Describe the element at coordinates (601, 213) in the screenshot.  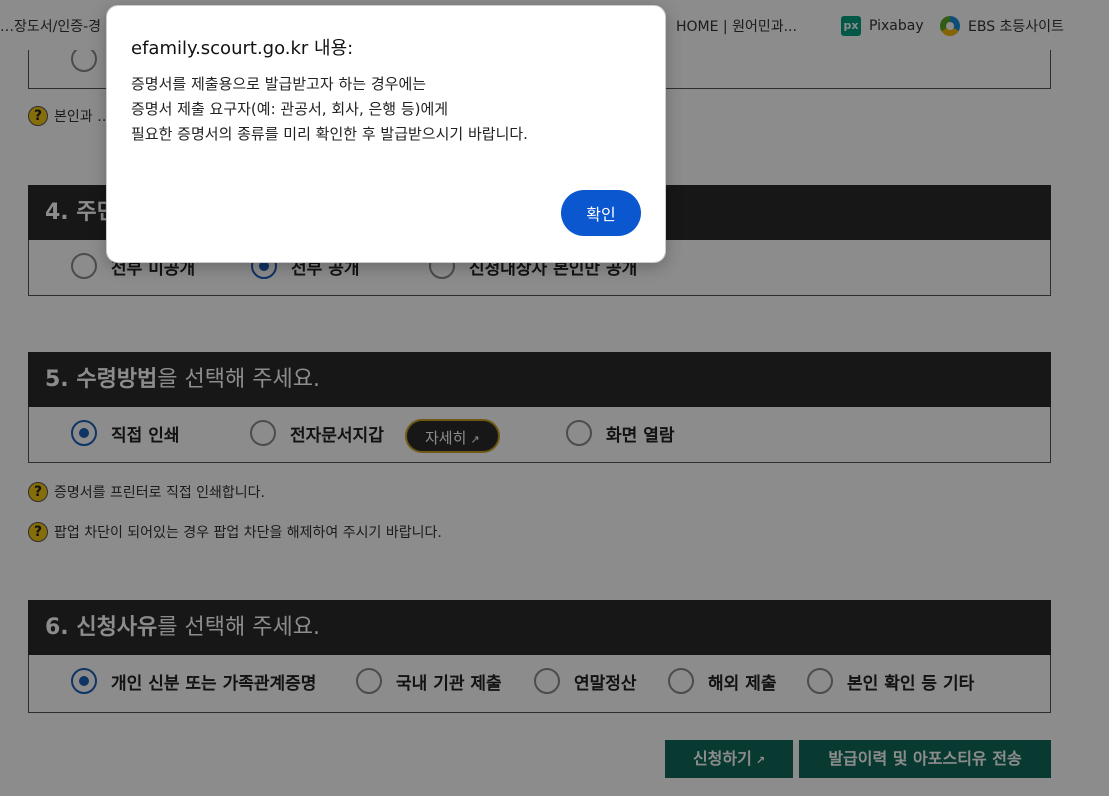
I see `dialog-ok-button: 확인` at that location.